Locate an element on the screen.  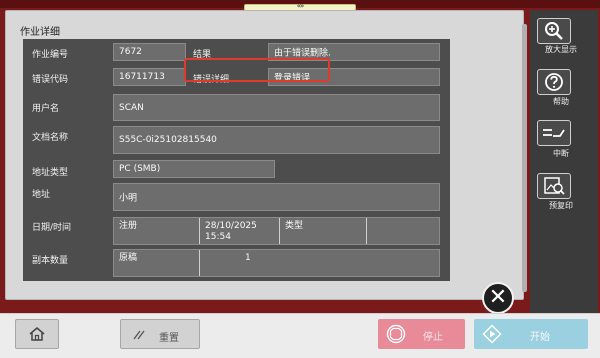
help-button is located at coordinates (554, 82).